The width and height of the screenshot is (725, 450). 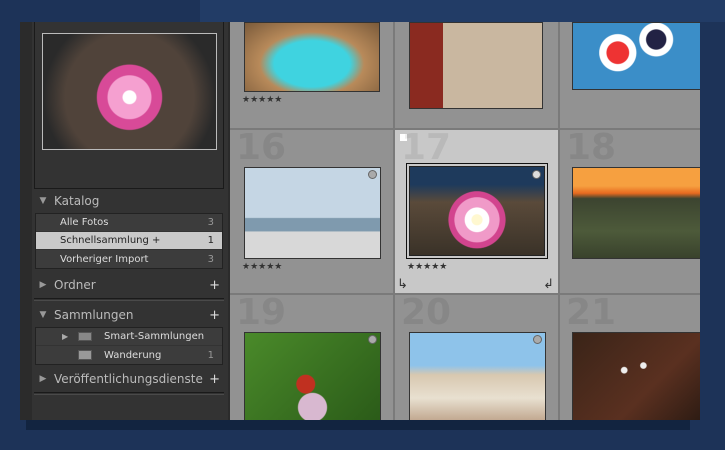 I want to click on background-shape, so click(x=462, y=11).